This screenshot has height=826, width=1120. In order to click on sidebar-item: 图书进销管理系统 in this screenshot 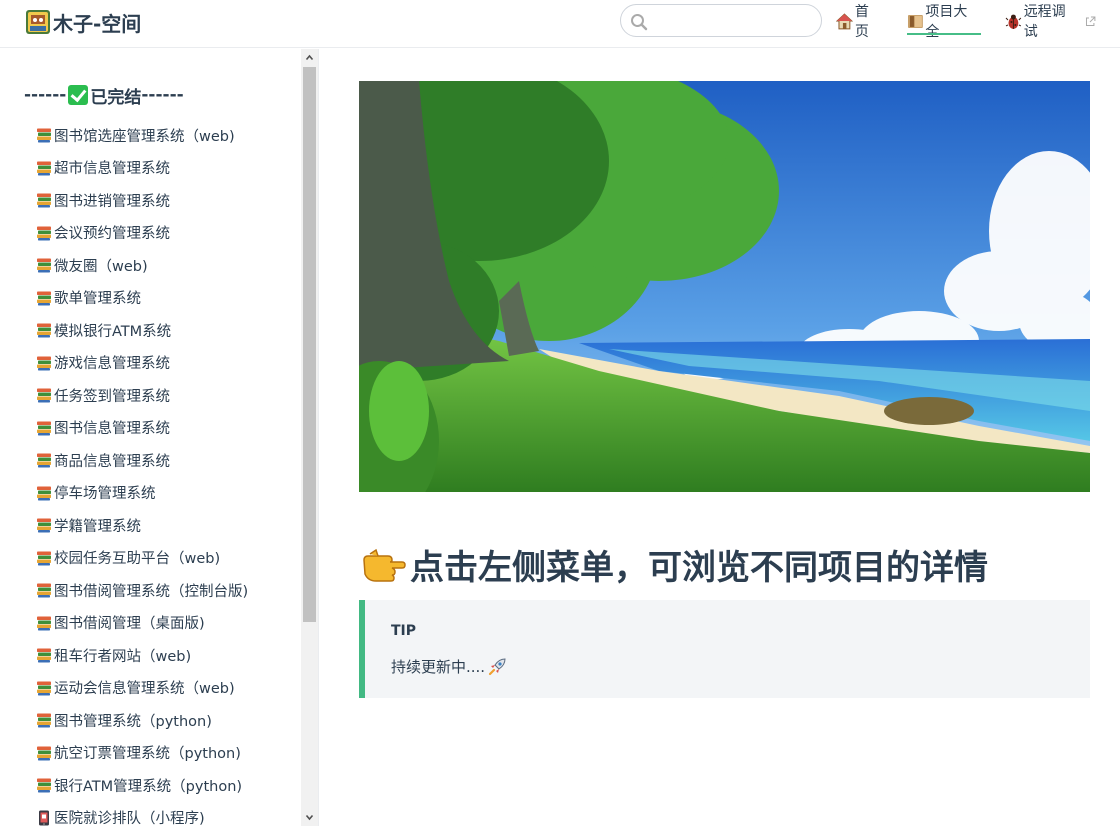, I will do `click(142, 200)`.